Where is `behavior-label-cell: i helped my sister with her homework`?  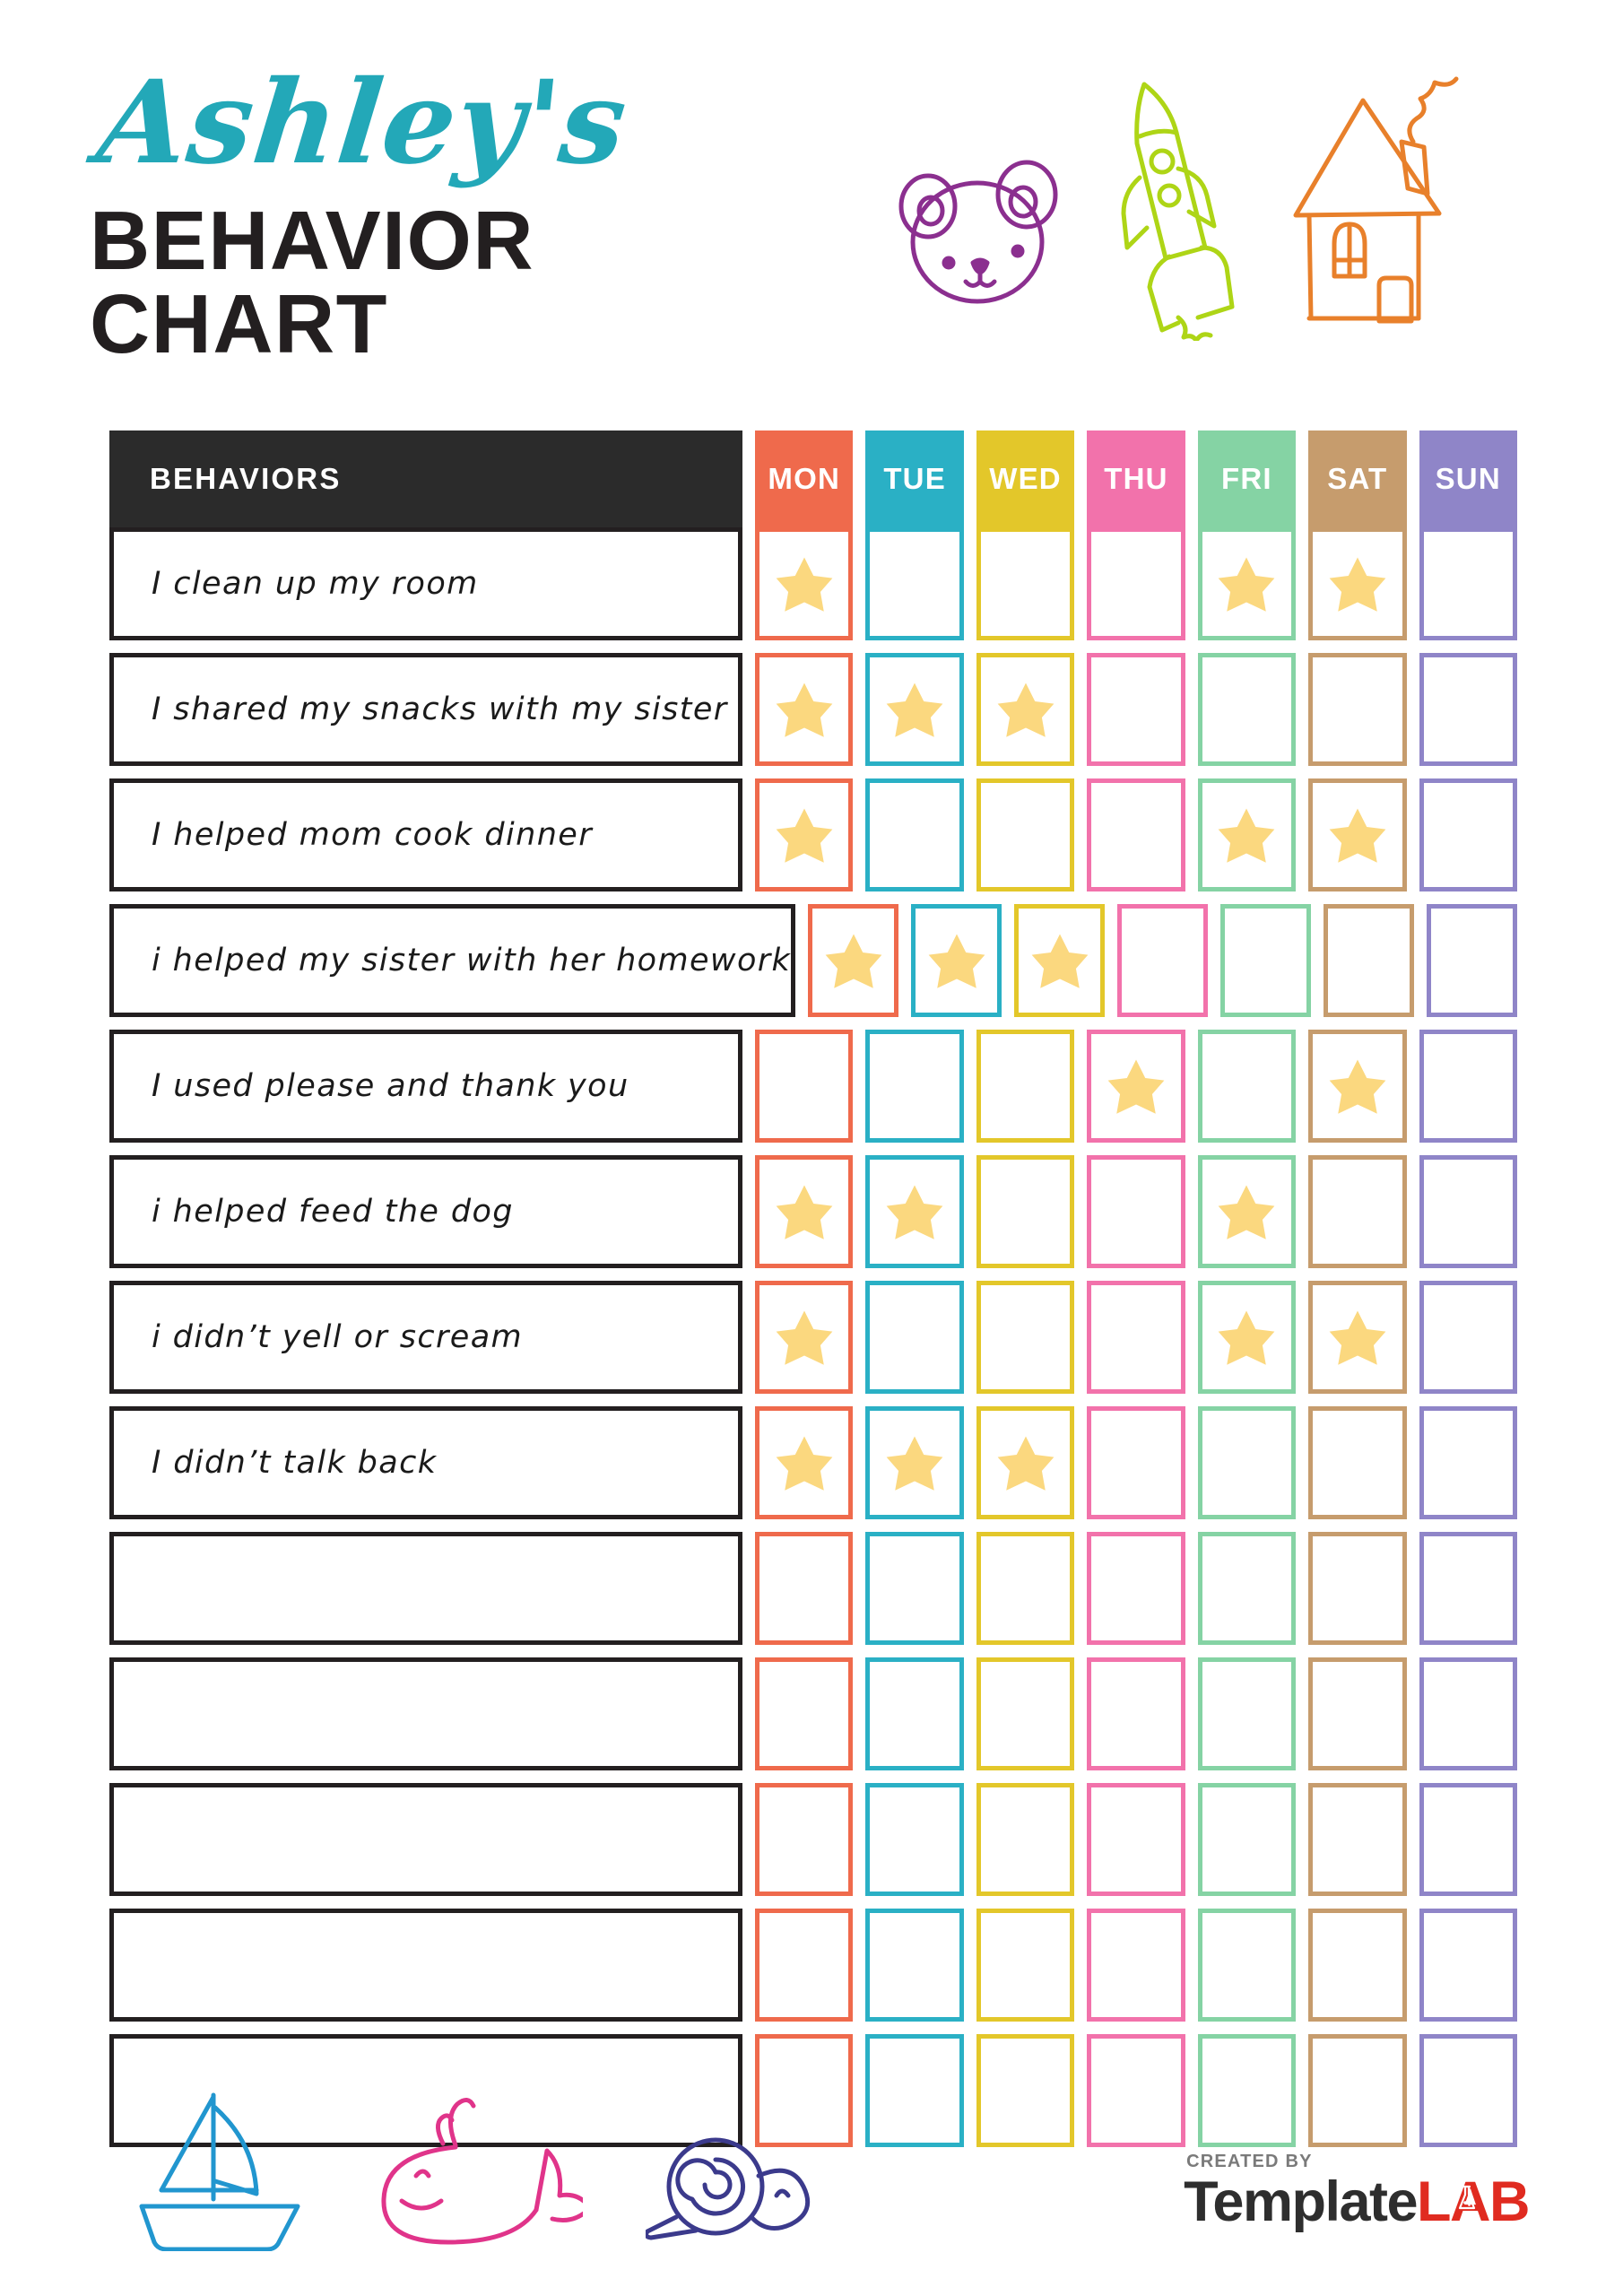
behavior-label-cell: i helped my sister with her homework is located at coordinates (452, 960).